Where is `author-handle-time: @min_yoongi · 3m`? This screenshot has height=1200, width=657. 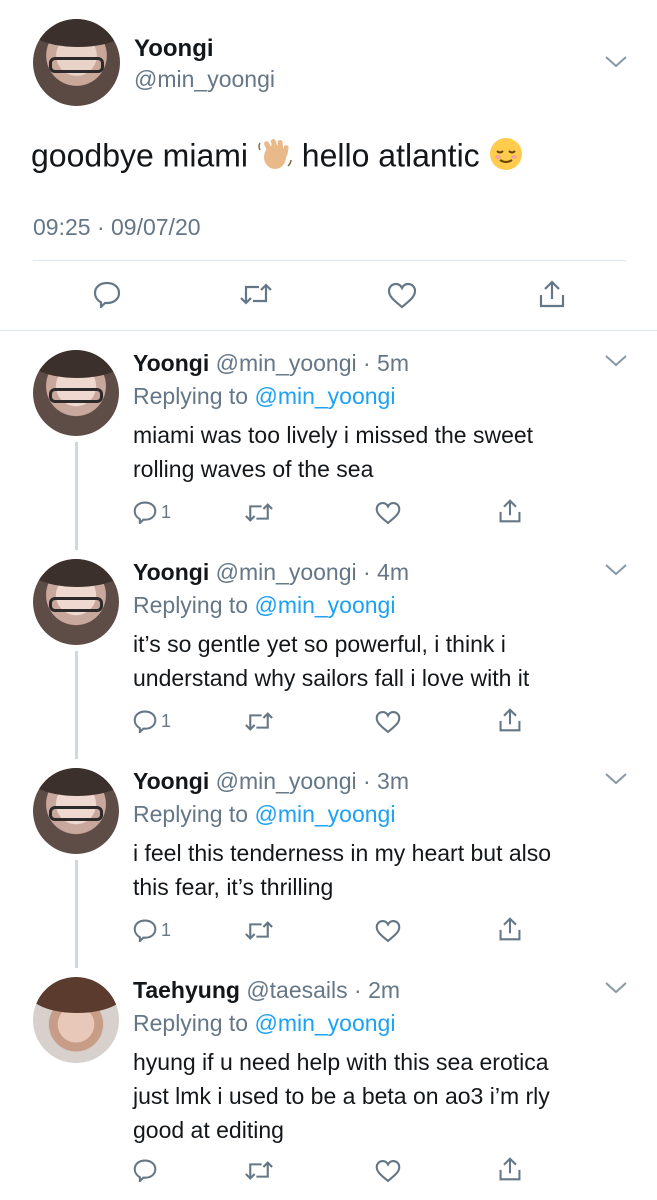
author-handle-time: @min_yoongi · 3m is located at coordinates (312, 781).